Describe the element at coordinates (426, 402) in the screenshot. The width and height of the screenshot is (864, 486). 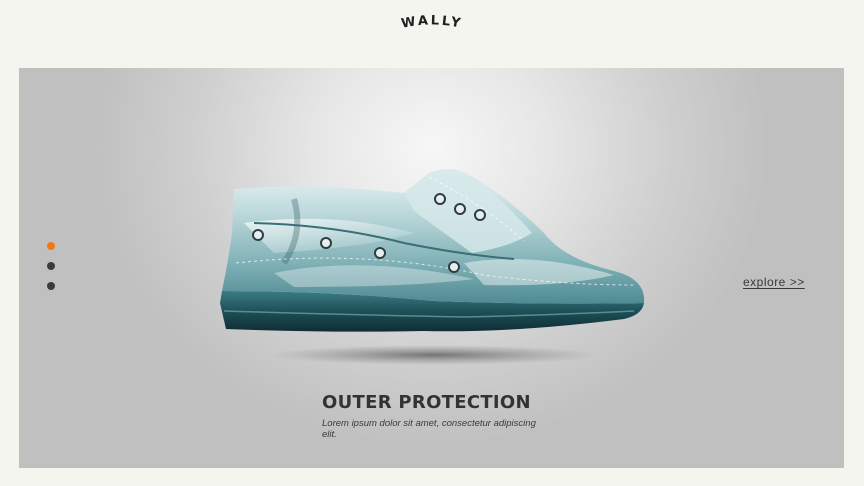
I see `slide-title: OUTER PROTECTION` at that location.